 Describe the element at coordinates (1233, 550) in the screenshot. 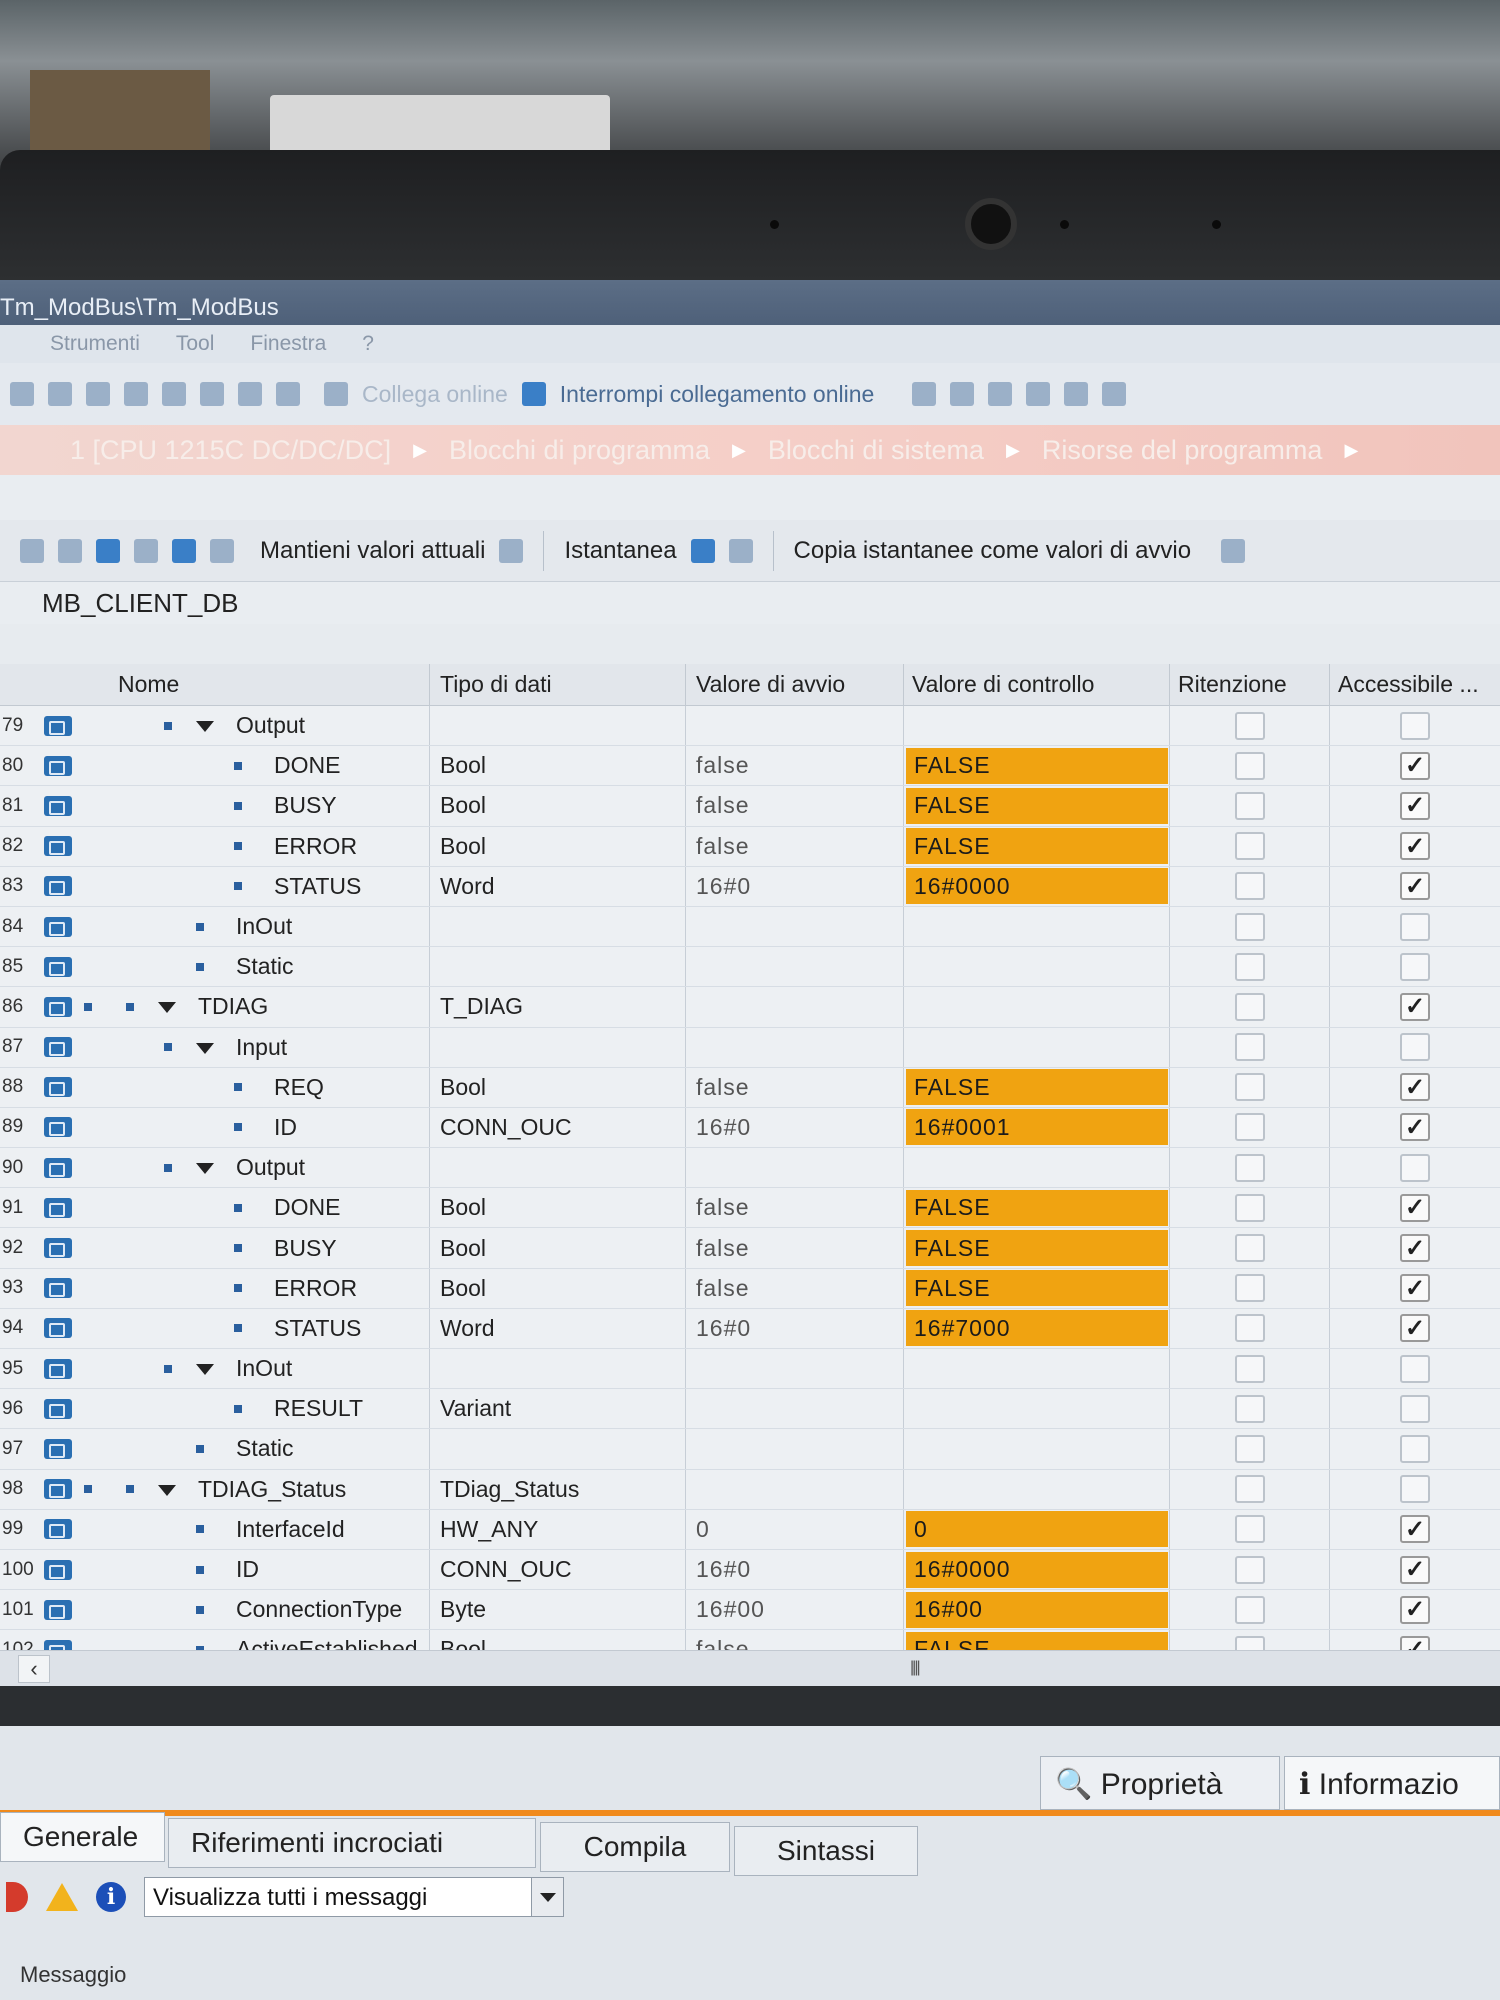

I see `reset-start-values-icon` at that location.